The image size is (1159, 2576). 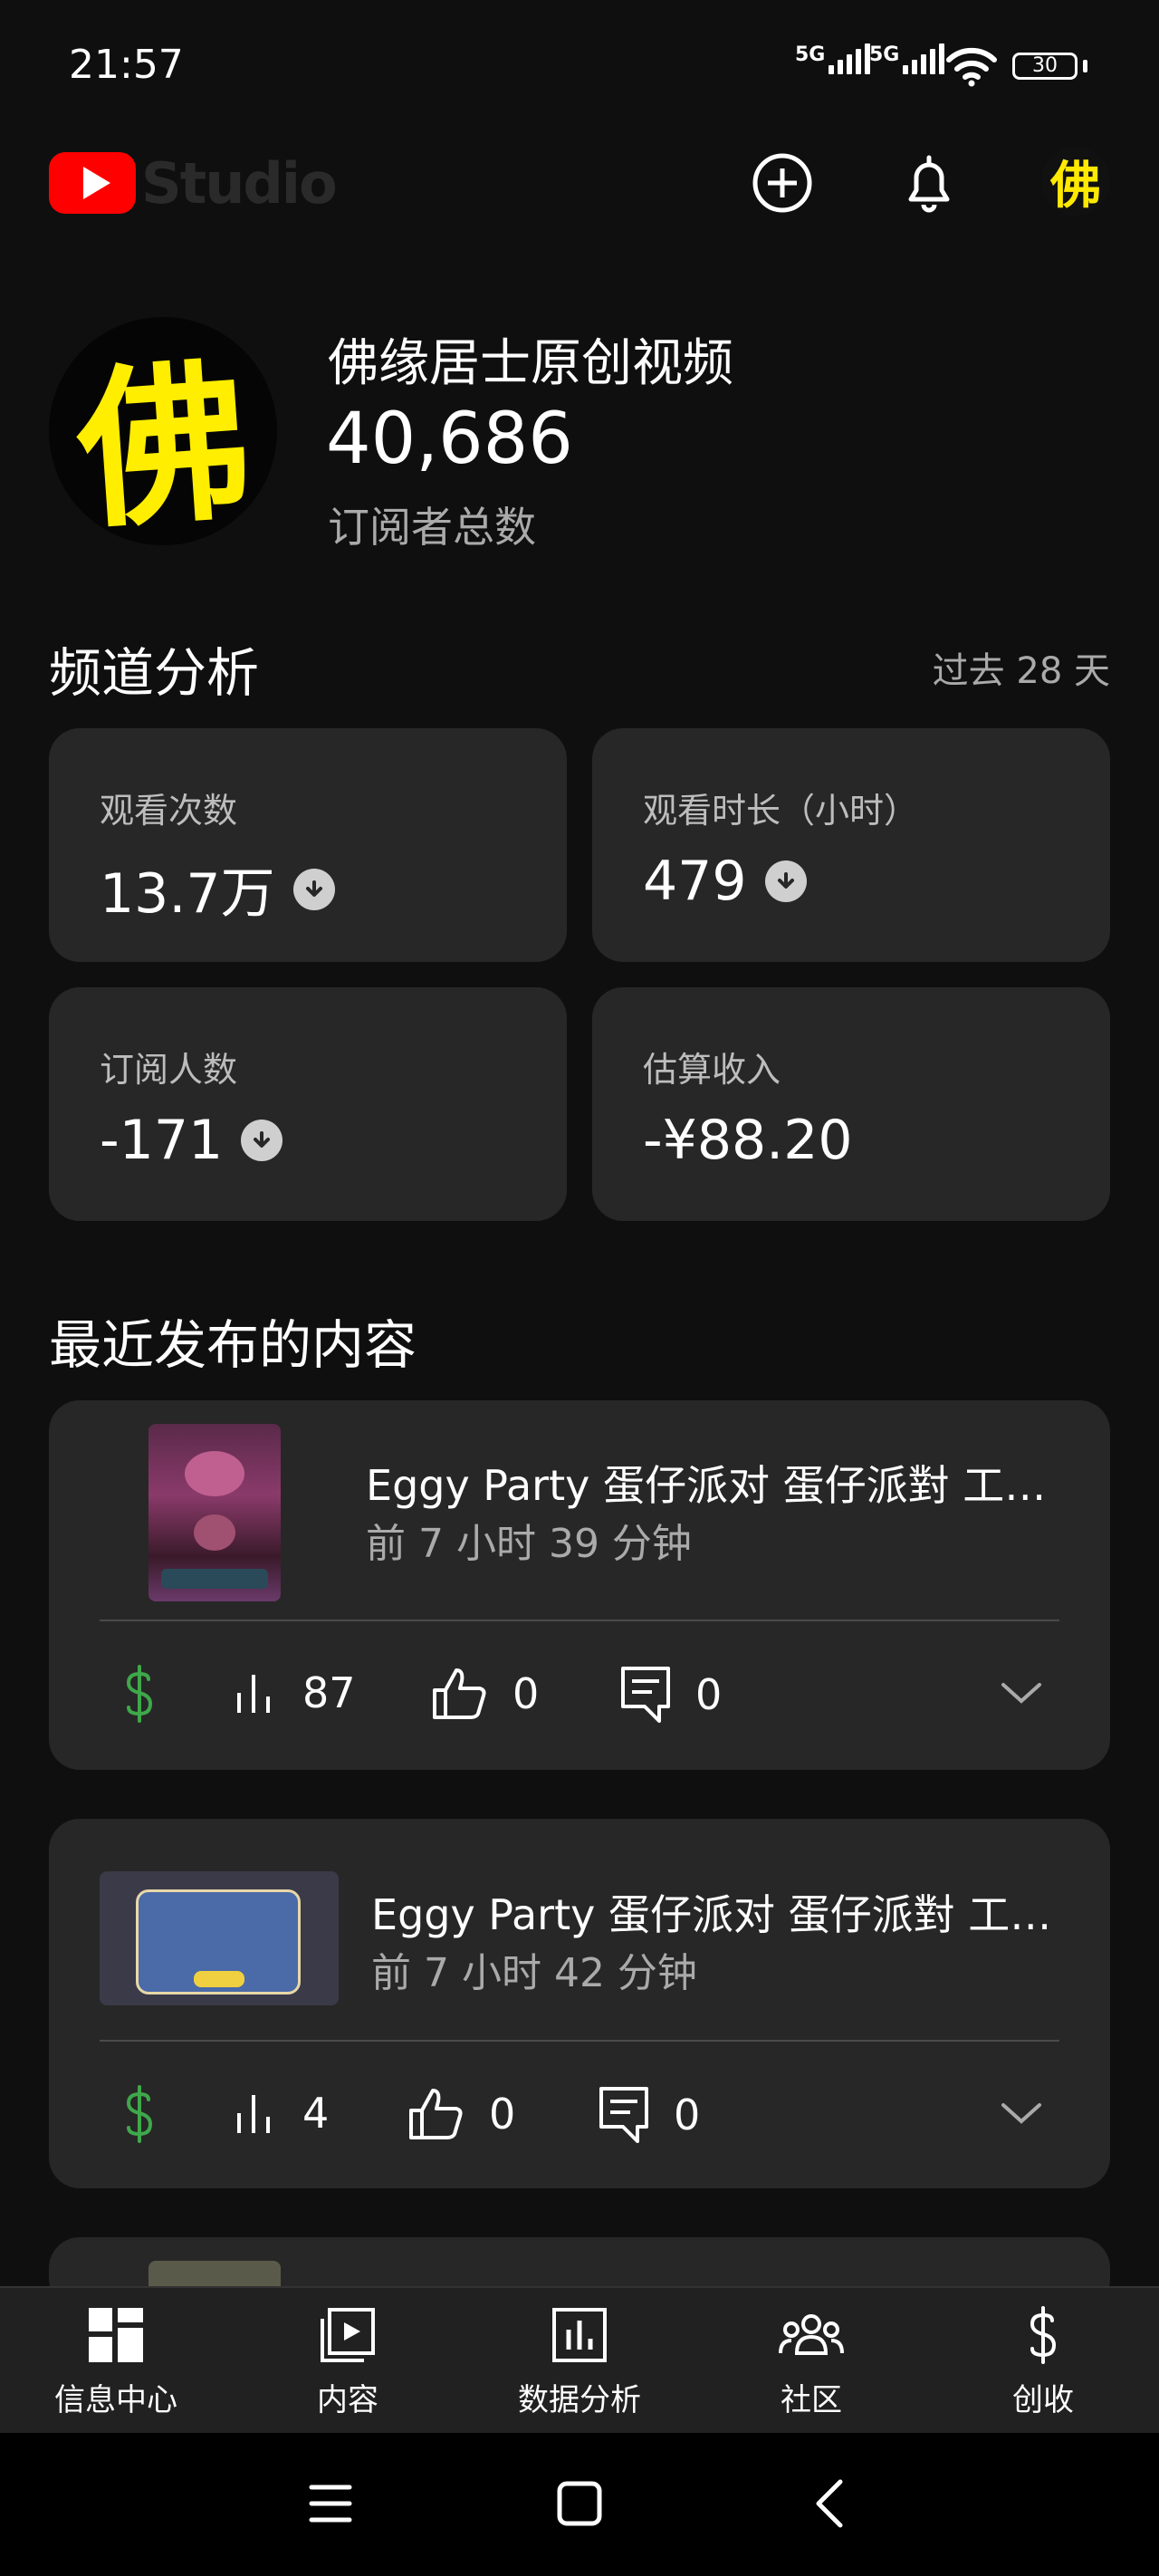 What do you see at coordinates (909, 58) in the screenshot?
I see `cellular-signal-2-icon: 5G` at bounding box center [909, 58].